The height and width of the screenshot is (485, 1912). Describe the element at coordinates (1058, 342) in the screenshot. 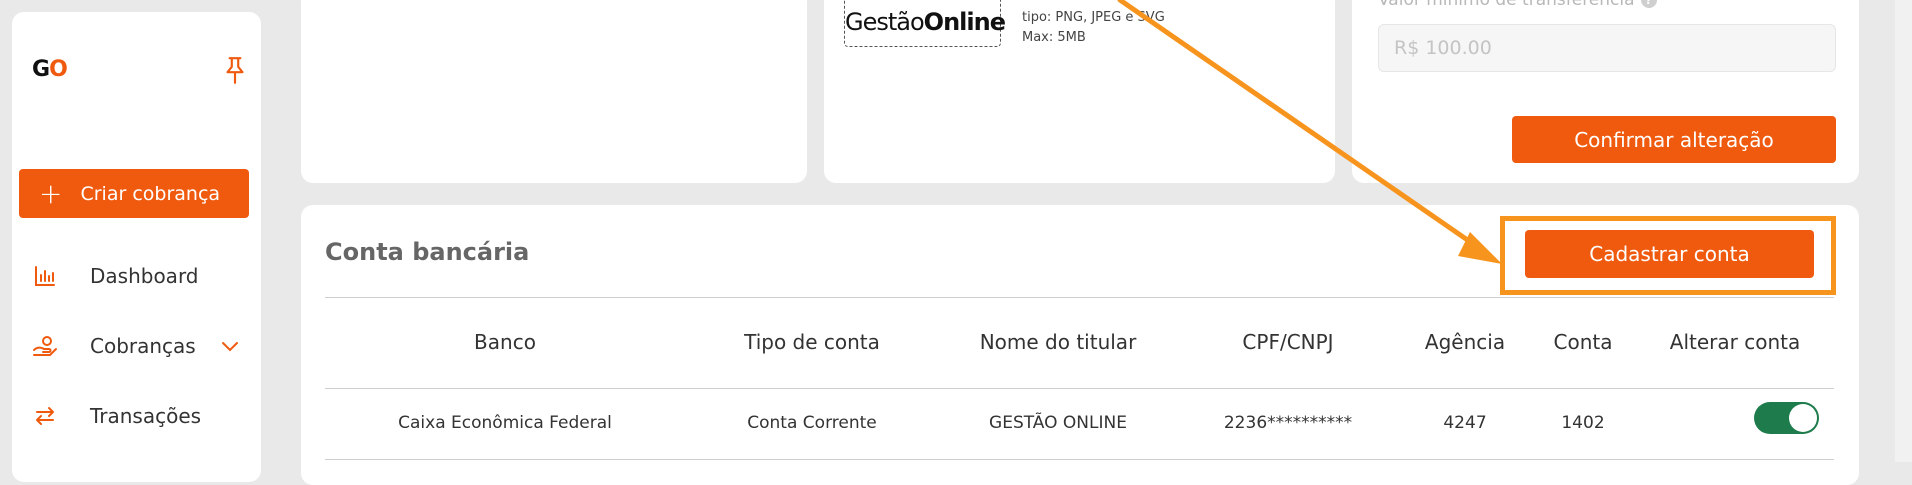

I see `column-header-titular: Nome do titular` at that location.